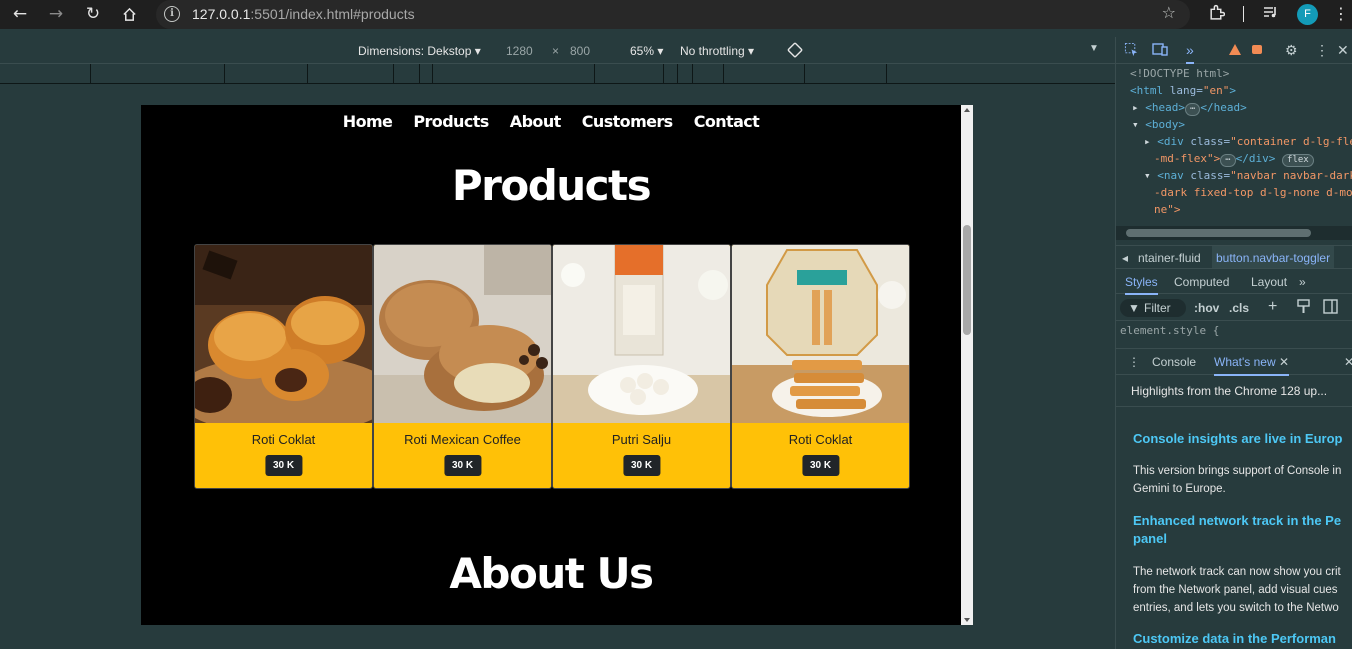  I want to click on throttling-dropdown: No throttling ▾, so click(717, 51).